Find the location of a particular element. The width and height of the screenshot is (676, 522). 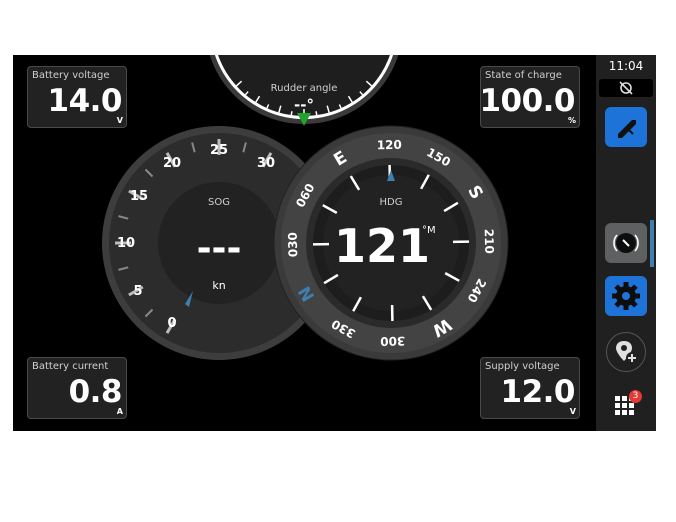

sog-scale-label: 30 is located at coordinates (266, 163).